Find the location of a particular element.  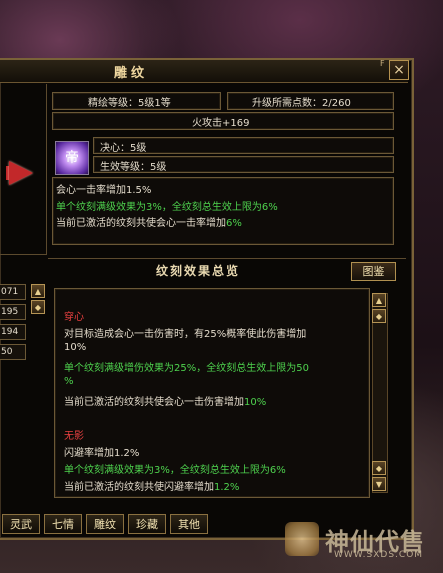

effect-line: 闪避率增加1.2% is located at coordinates (102, 453).